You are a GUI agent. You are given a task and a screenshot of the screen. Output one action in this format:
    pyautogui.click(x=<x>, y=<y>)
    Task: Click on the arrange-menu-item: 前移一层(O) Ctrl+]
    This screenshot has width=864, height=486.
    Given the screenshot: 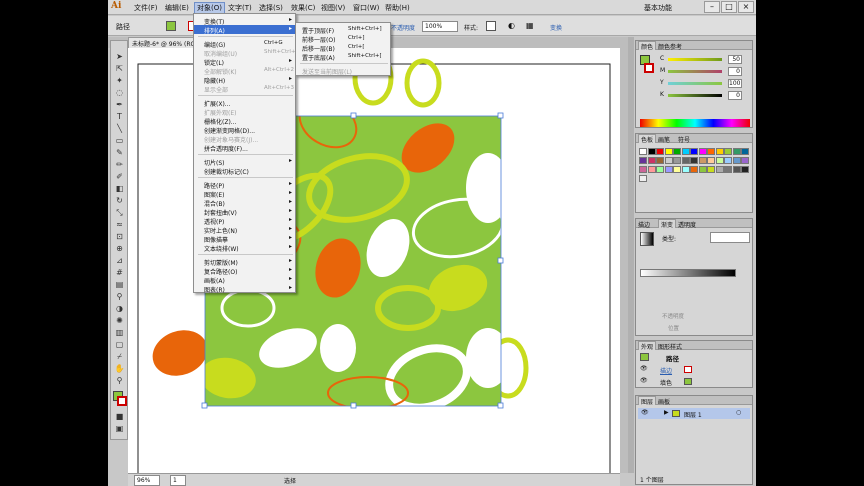 What is the action you would take?
    pyautogui.click(x=343, y=39)
    